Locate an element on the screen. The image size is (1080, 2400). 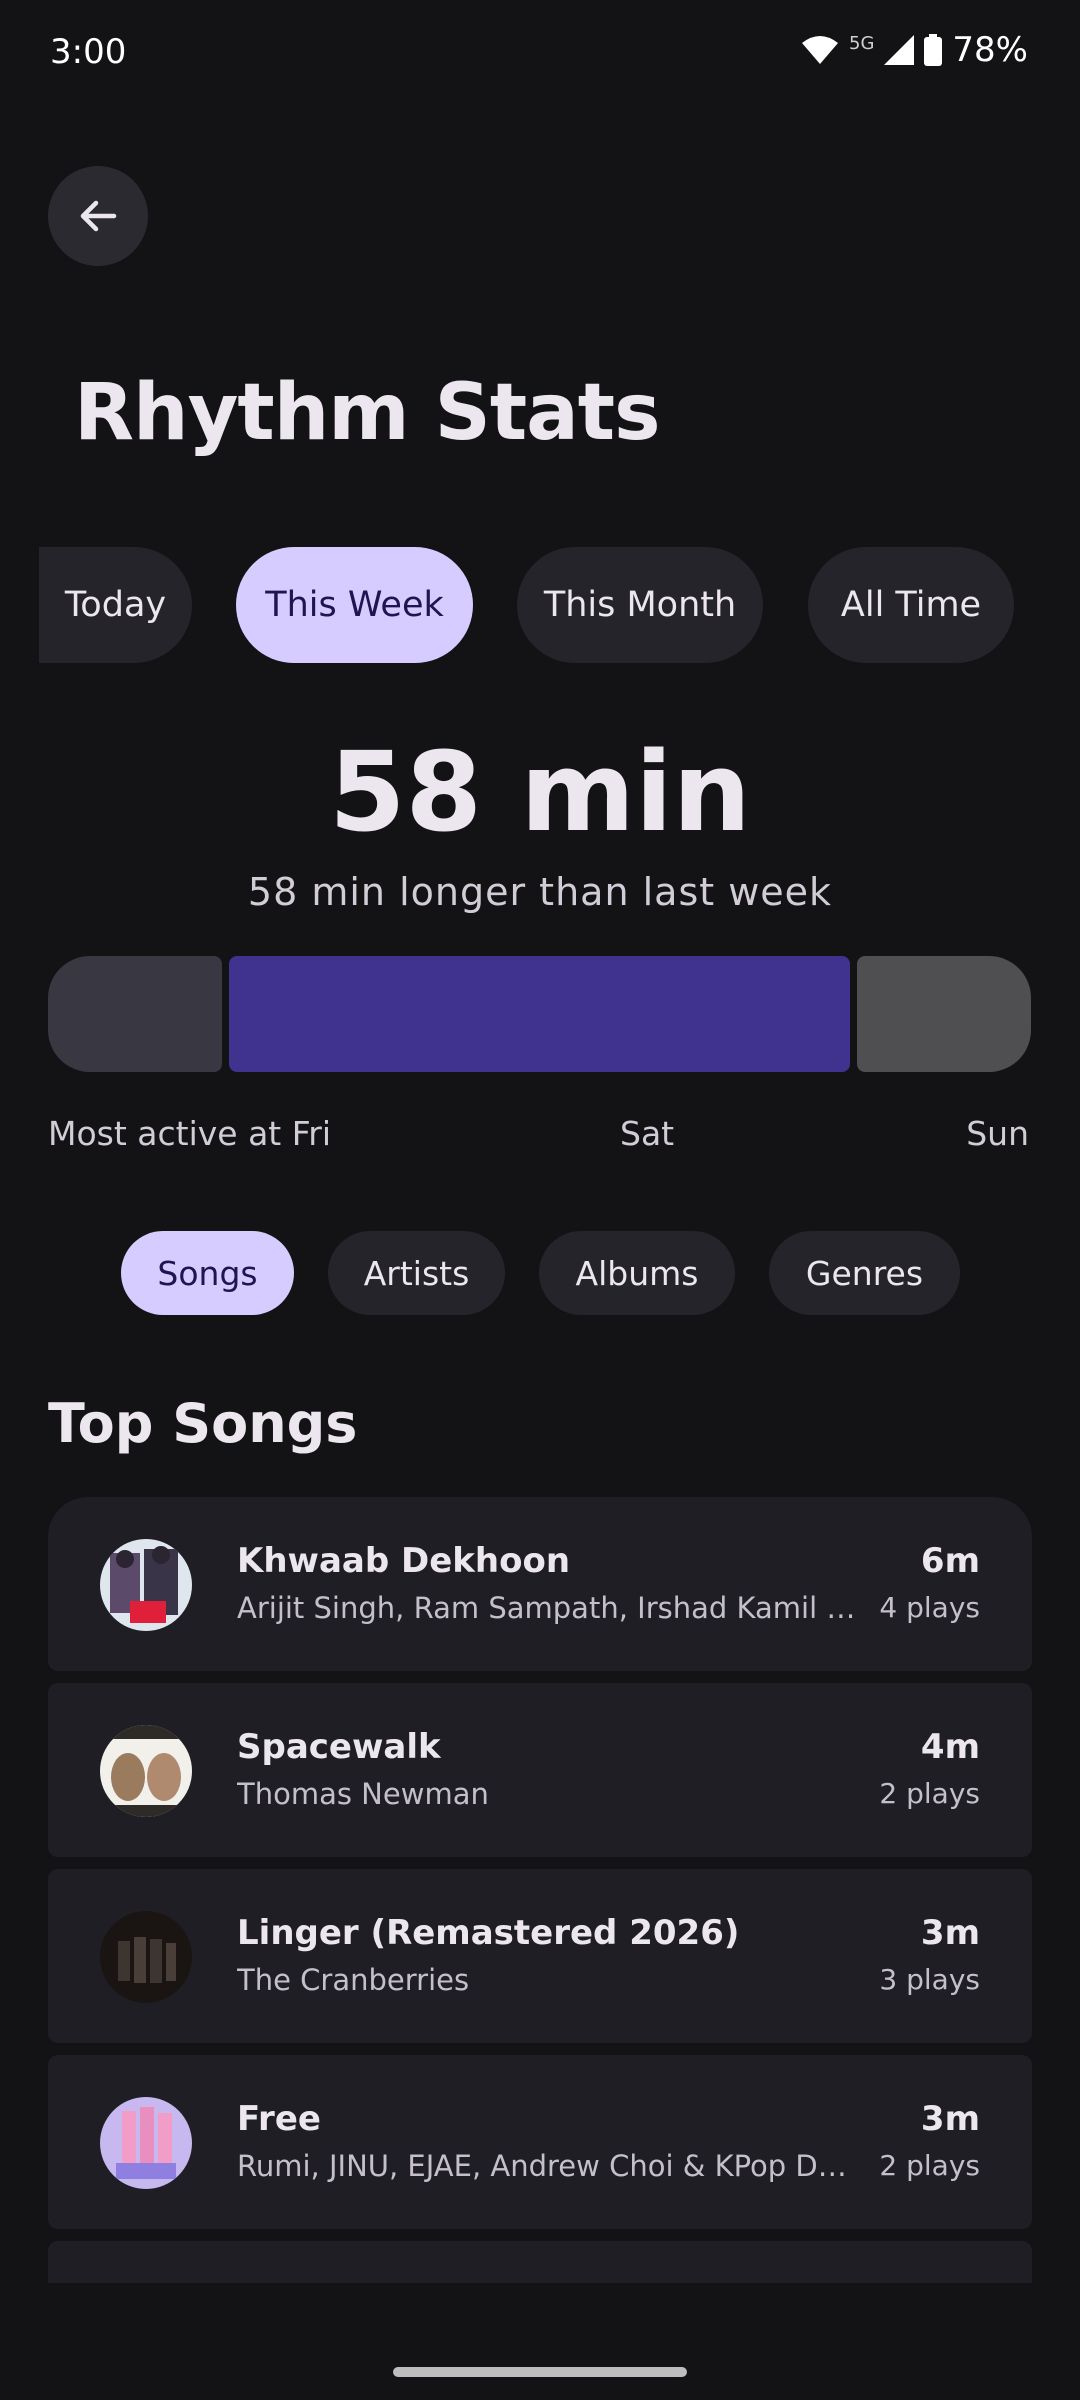
day-label-sat: Sat is located at coordinates (647, 1133).